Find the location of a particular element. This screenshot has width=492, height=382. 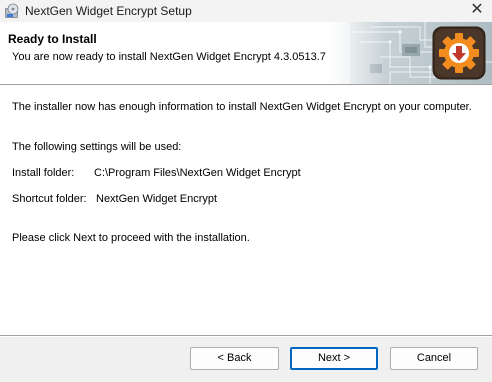

page-title: Ready to Install is located at coordinates (52, 39).